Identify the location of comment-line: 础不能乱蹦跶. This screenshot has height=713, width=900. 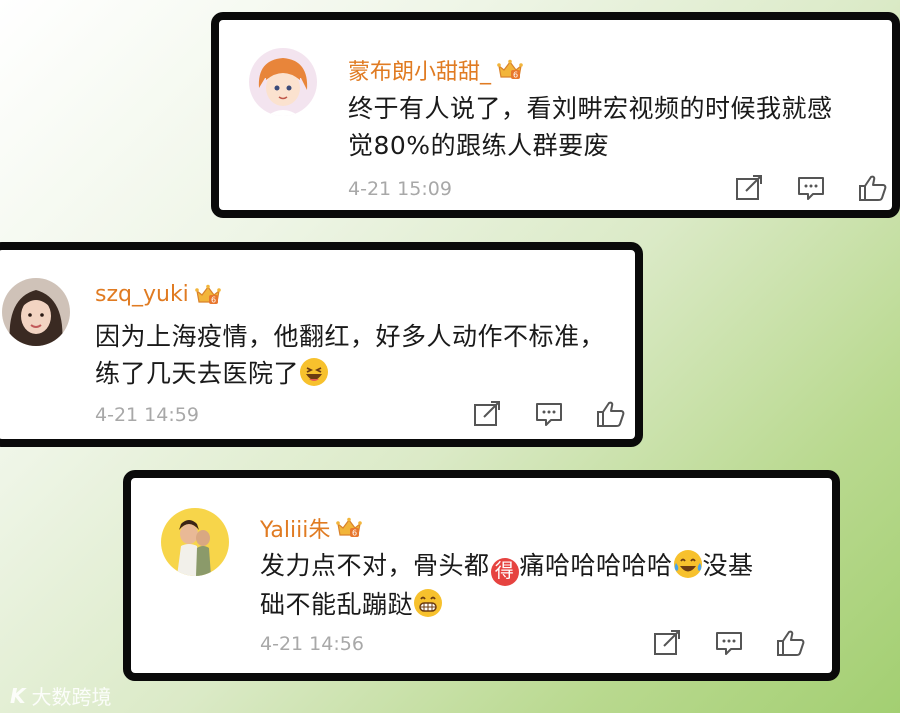
(545, 604).